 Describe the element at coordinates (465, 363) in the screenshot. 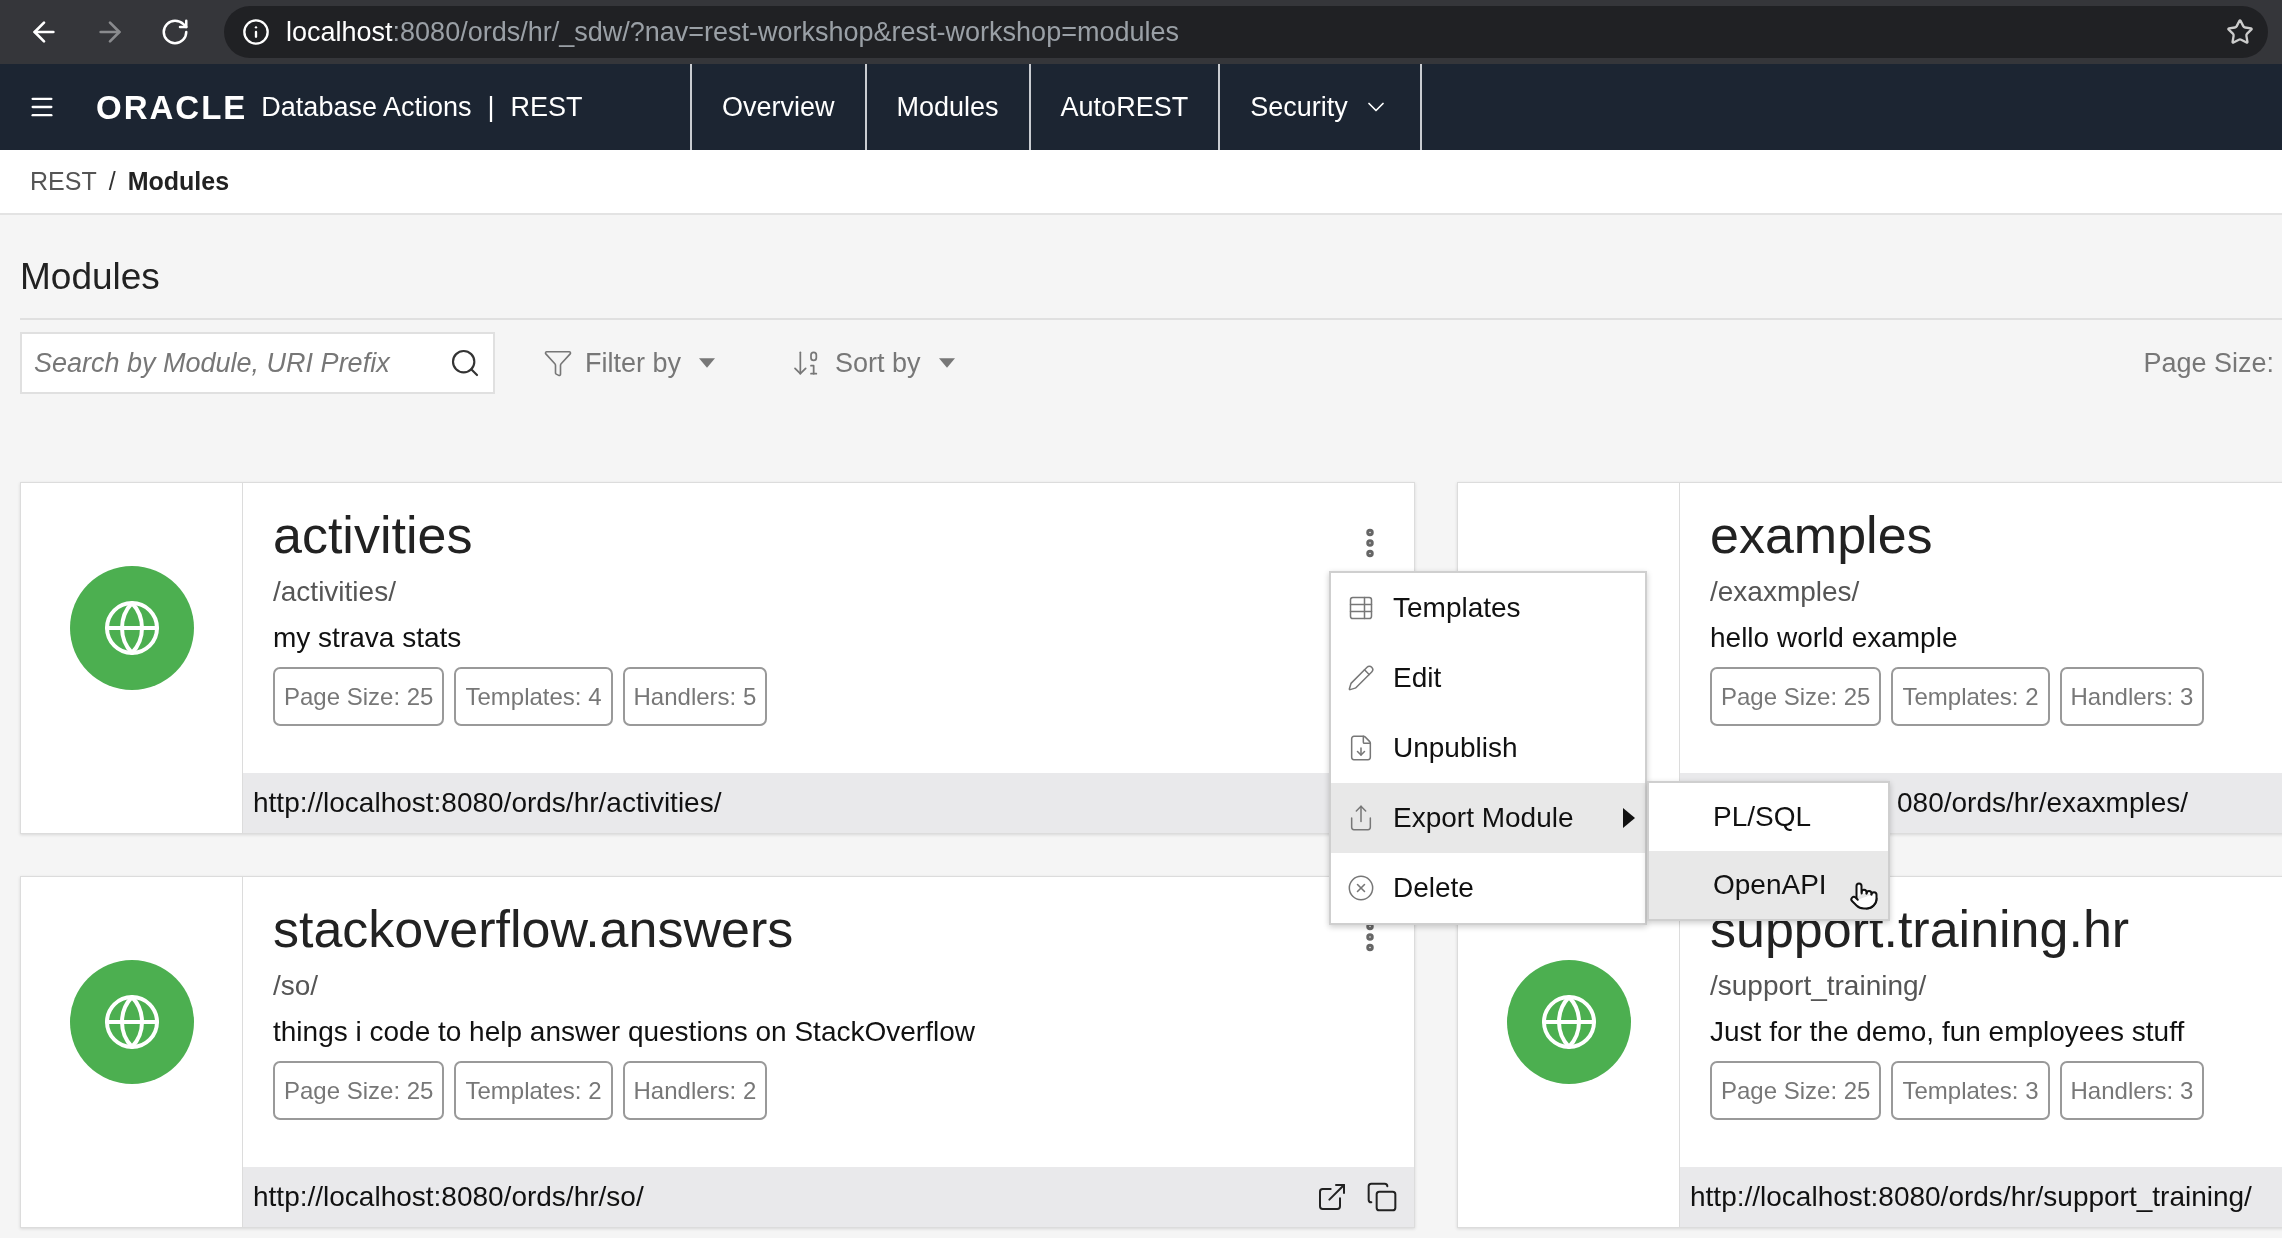

I see `search-icon` at that location.